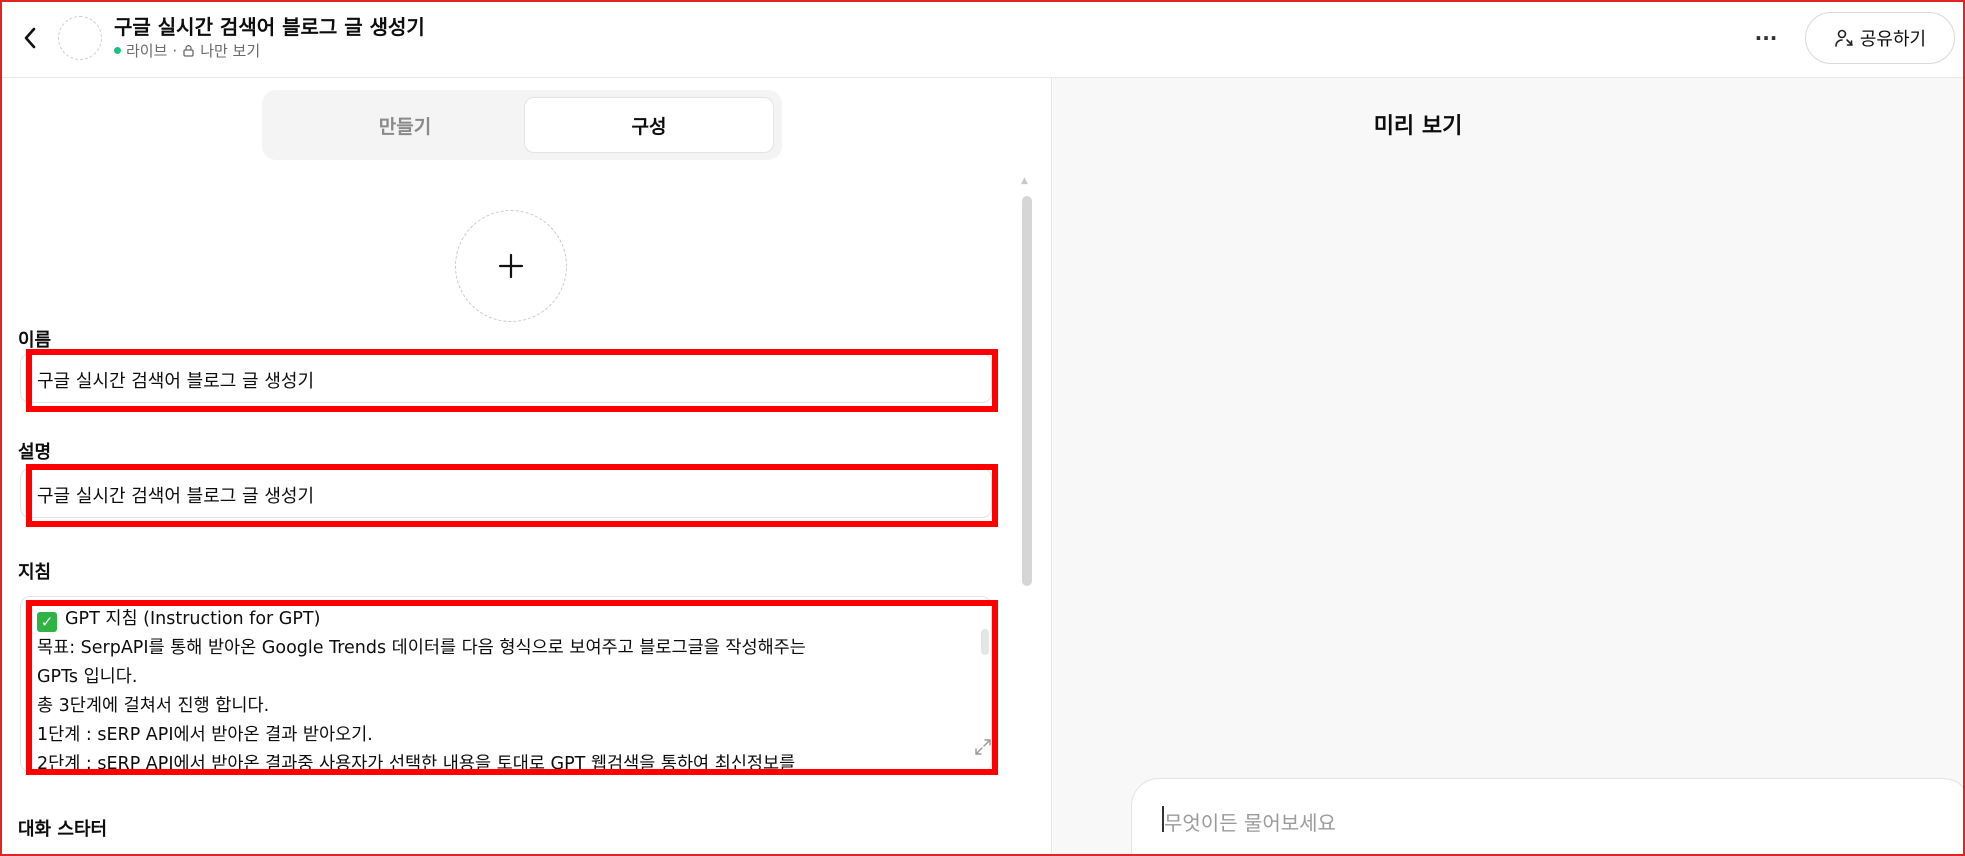 The image size is (1965, 856). Describe the element at coordinates (153, 706) in the screenshot. I see `instructions-line: 총 3단계에 걸쳐서 진행 합니다.` at that location.